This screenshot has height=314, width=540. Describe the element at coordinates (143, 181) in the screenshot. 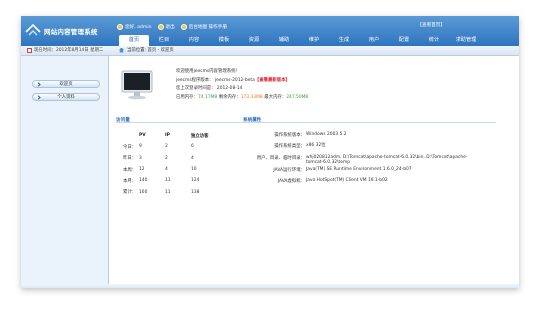

I see `table-cell: 140` at that location.